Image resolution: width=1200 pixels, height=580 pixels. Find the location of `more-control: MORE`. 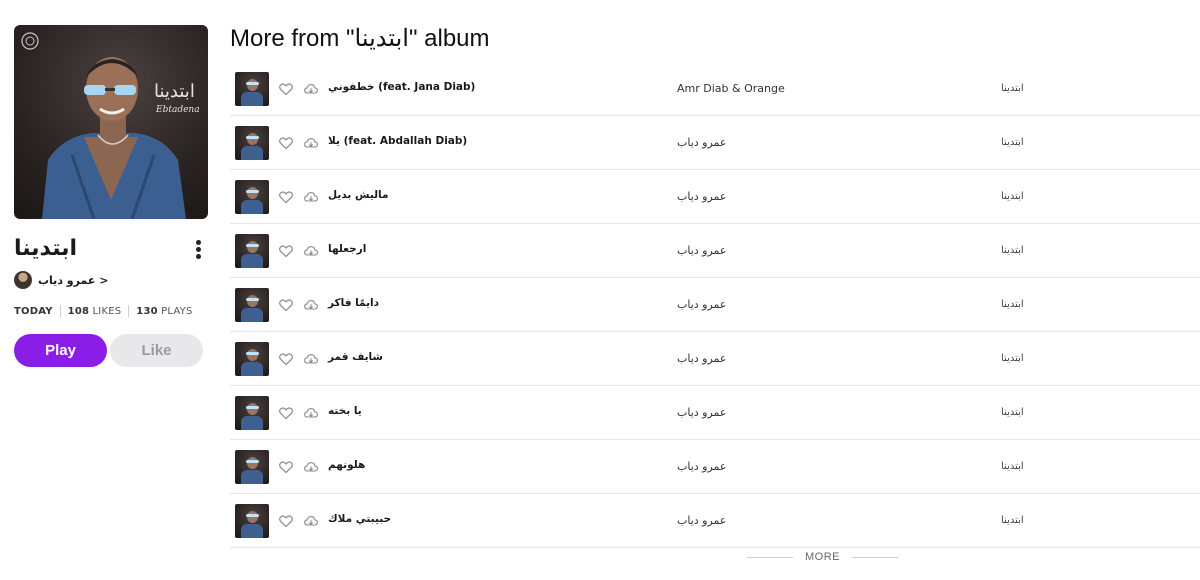

more-control: MORE is located at coordinates (822, 557).